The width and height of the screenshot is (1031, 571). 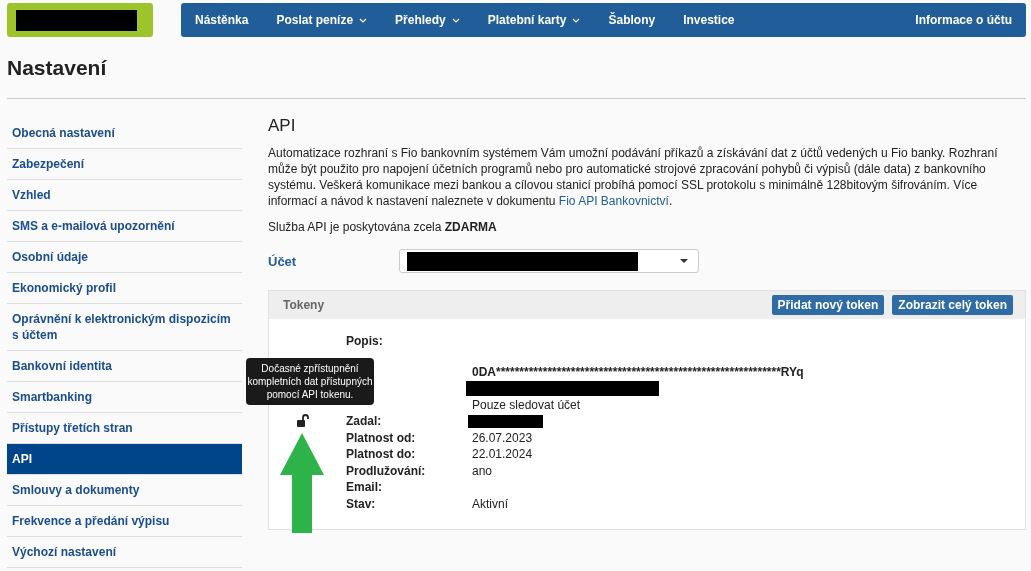 I want to click on sidebar-item: Osobní údaje, so click(x=124, y=257).